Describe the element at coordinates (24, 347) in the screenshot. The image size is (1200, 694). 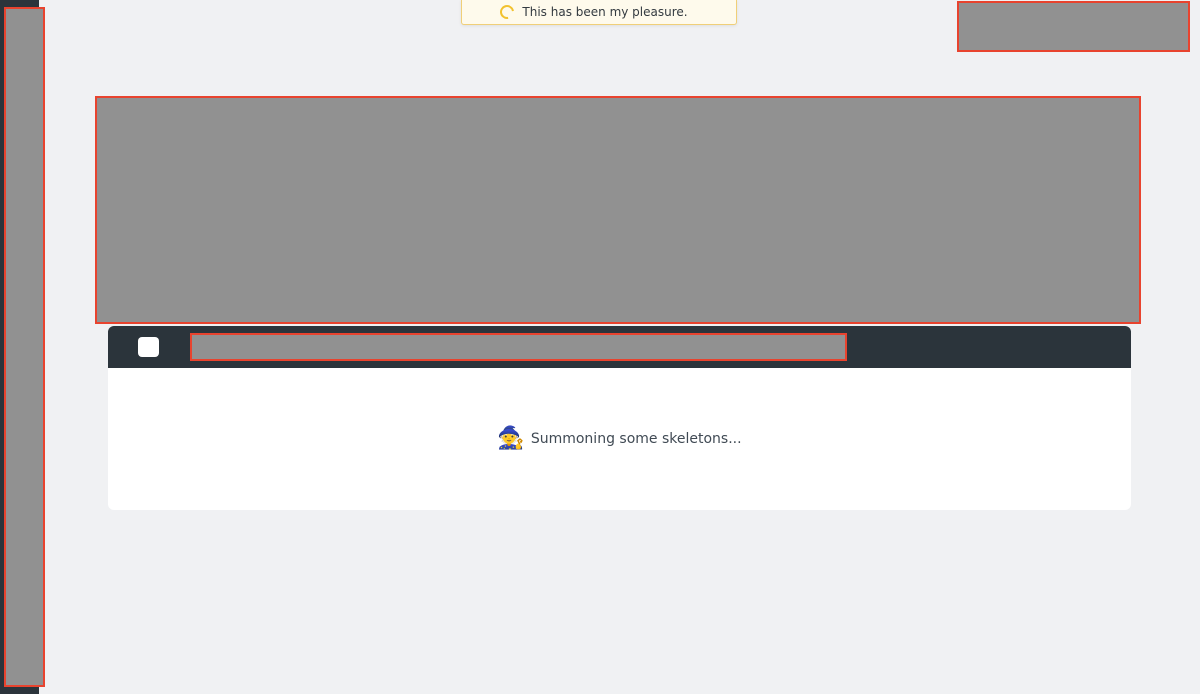
I see `redacted-sidebar` at that location.